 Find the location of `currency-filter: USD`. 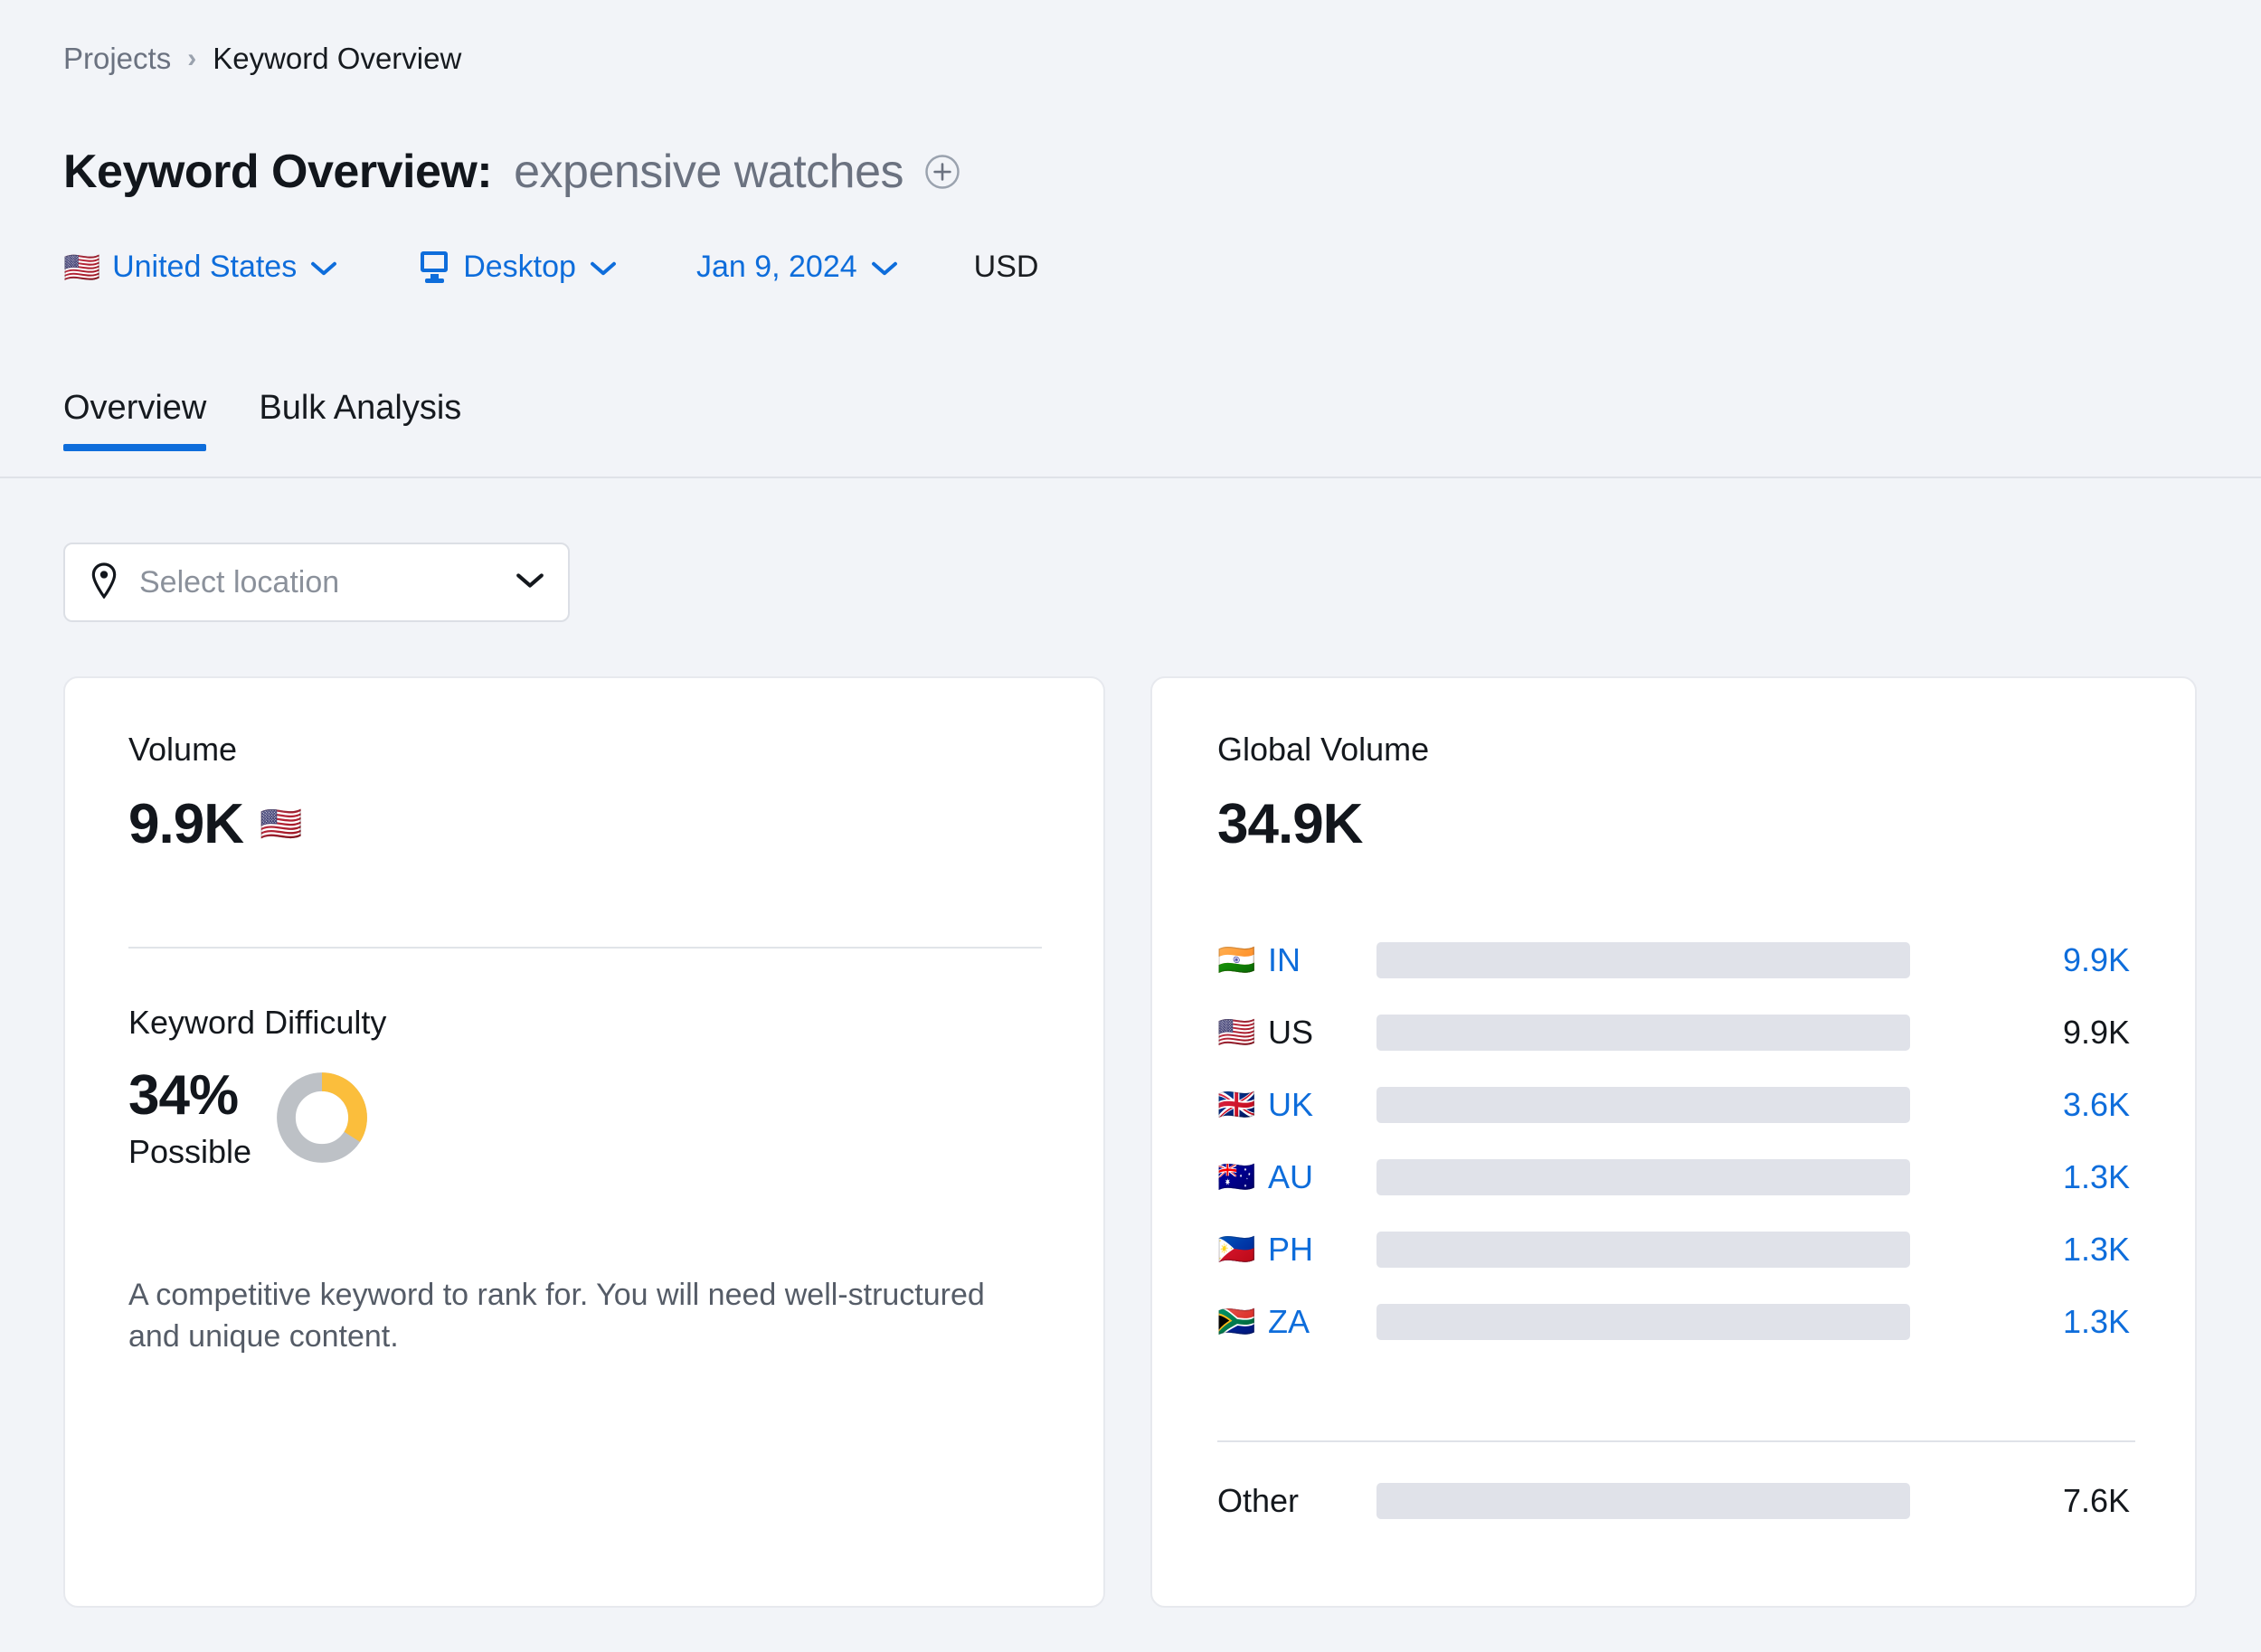

currency-filter: USD is located at coordinates (1006, 266).